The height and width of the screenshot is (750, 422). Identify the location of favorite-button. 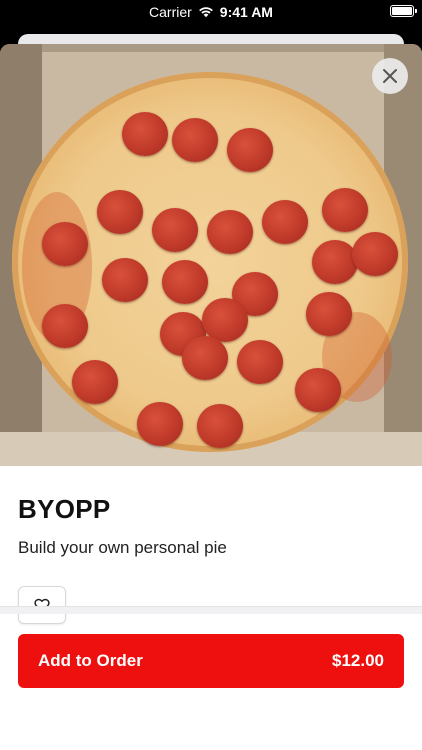
(42, 605).